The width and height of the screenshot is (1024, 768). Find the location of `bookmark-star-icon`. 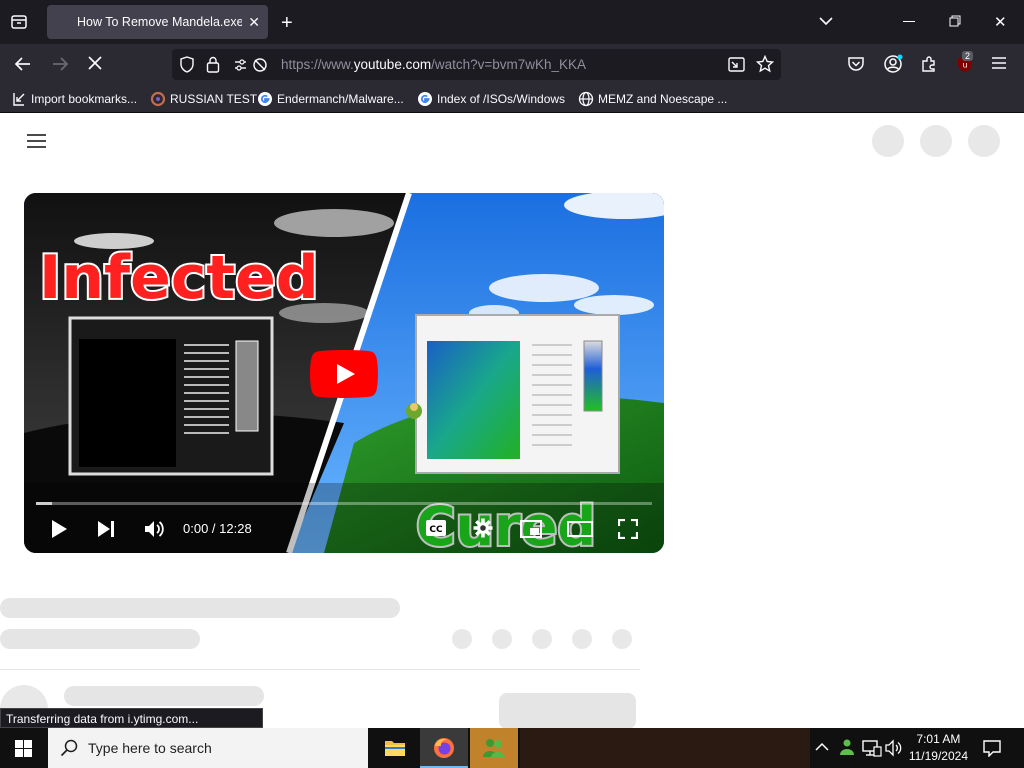

bookmark-star-icon is located at coordinates (765, 64).